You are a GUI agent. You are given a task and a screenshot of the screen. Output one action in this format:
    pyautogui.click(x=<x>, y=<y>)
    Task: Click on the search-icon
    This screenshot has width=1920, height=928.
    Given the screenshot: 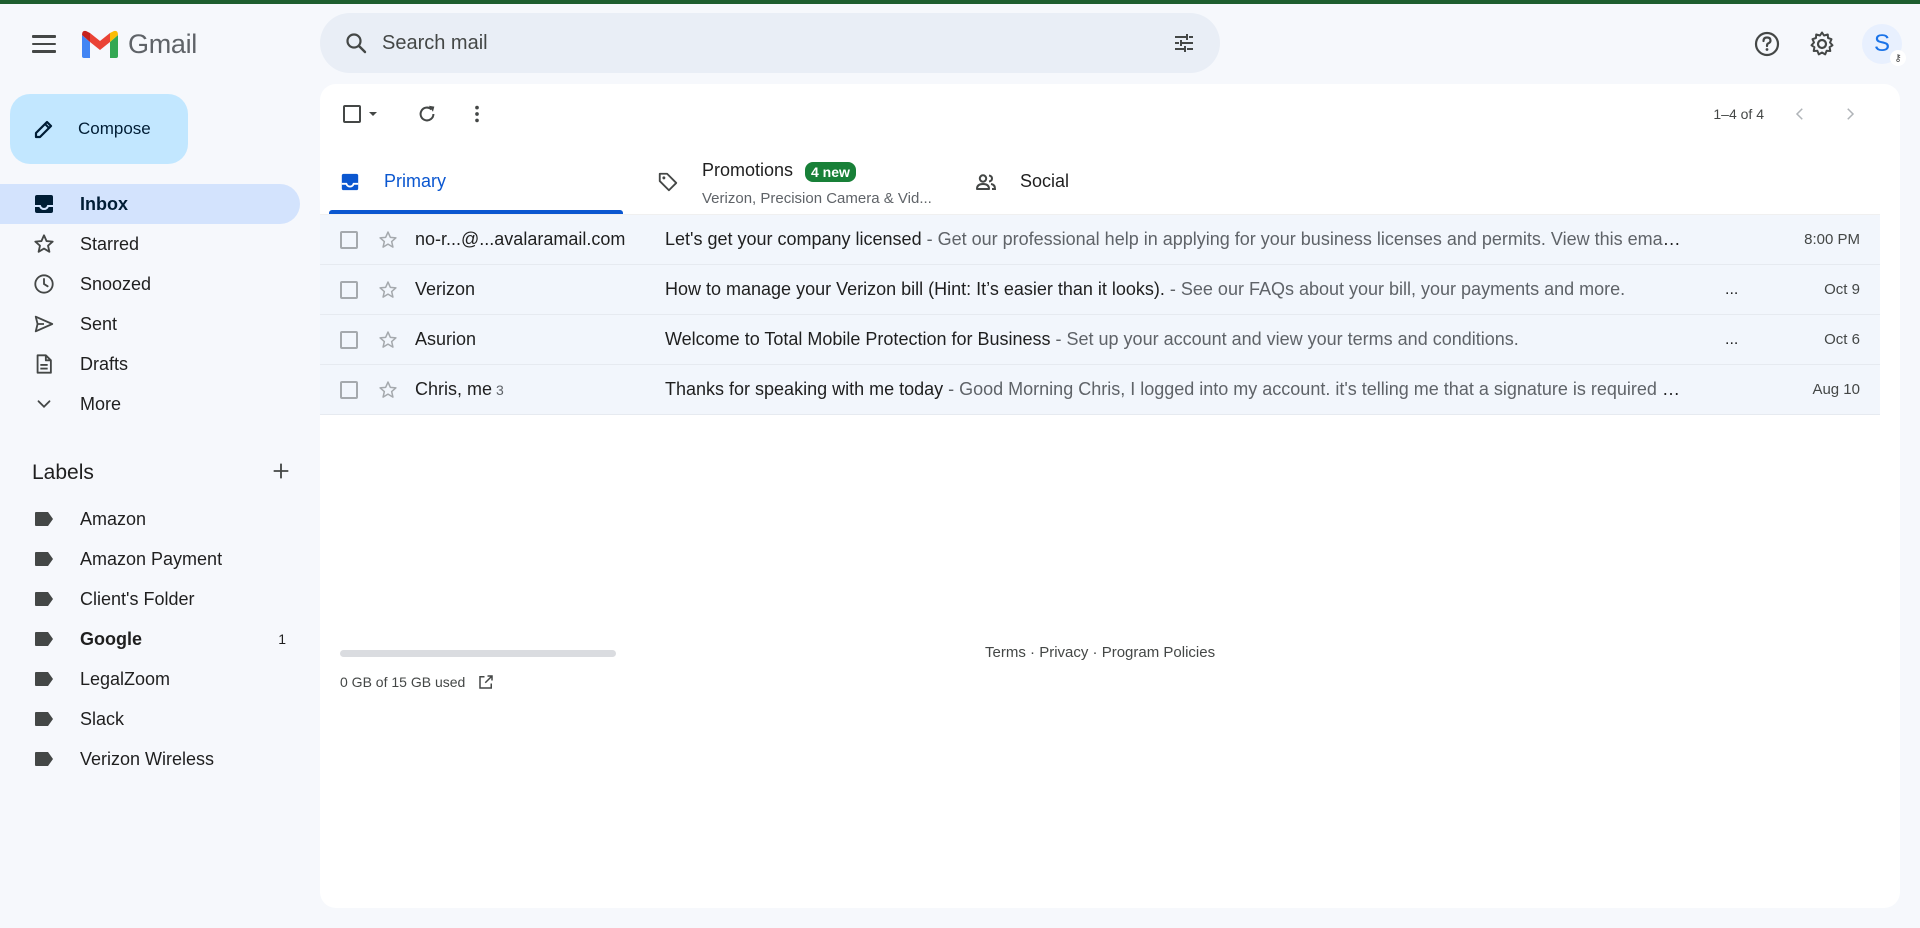 What is the action you would take?
    pyautogui.click(x=356, y=43)
    